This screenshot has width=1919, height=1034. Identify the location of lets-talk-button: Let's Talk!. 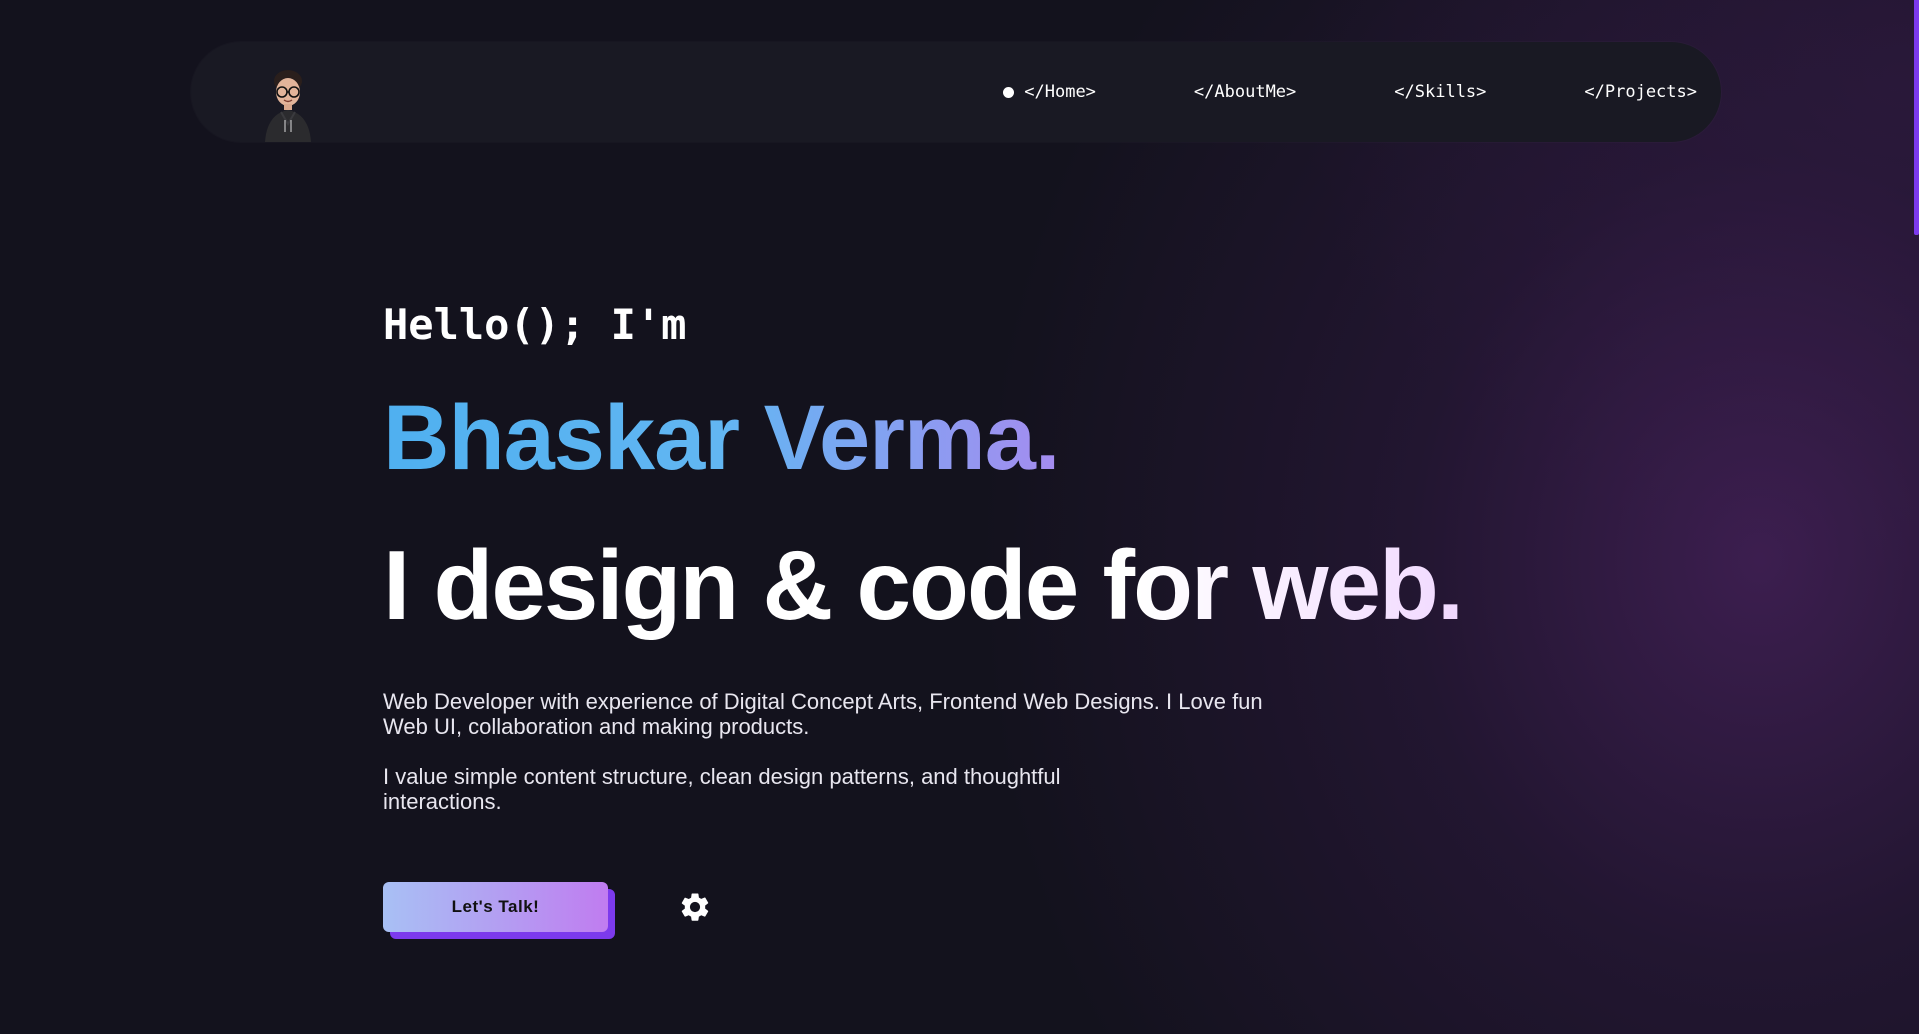
(495, 907).